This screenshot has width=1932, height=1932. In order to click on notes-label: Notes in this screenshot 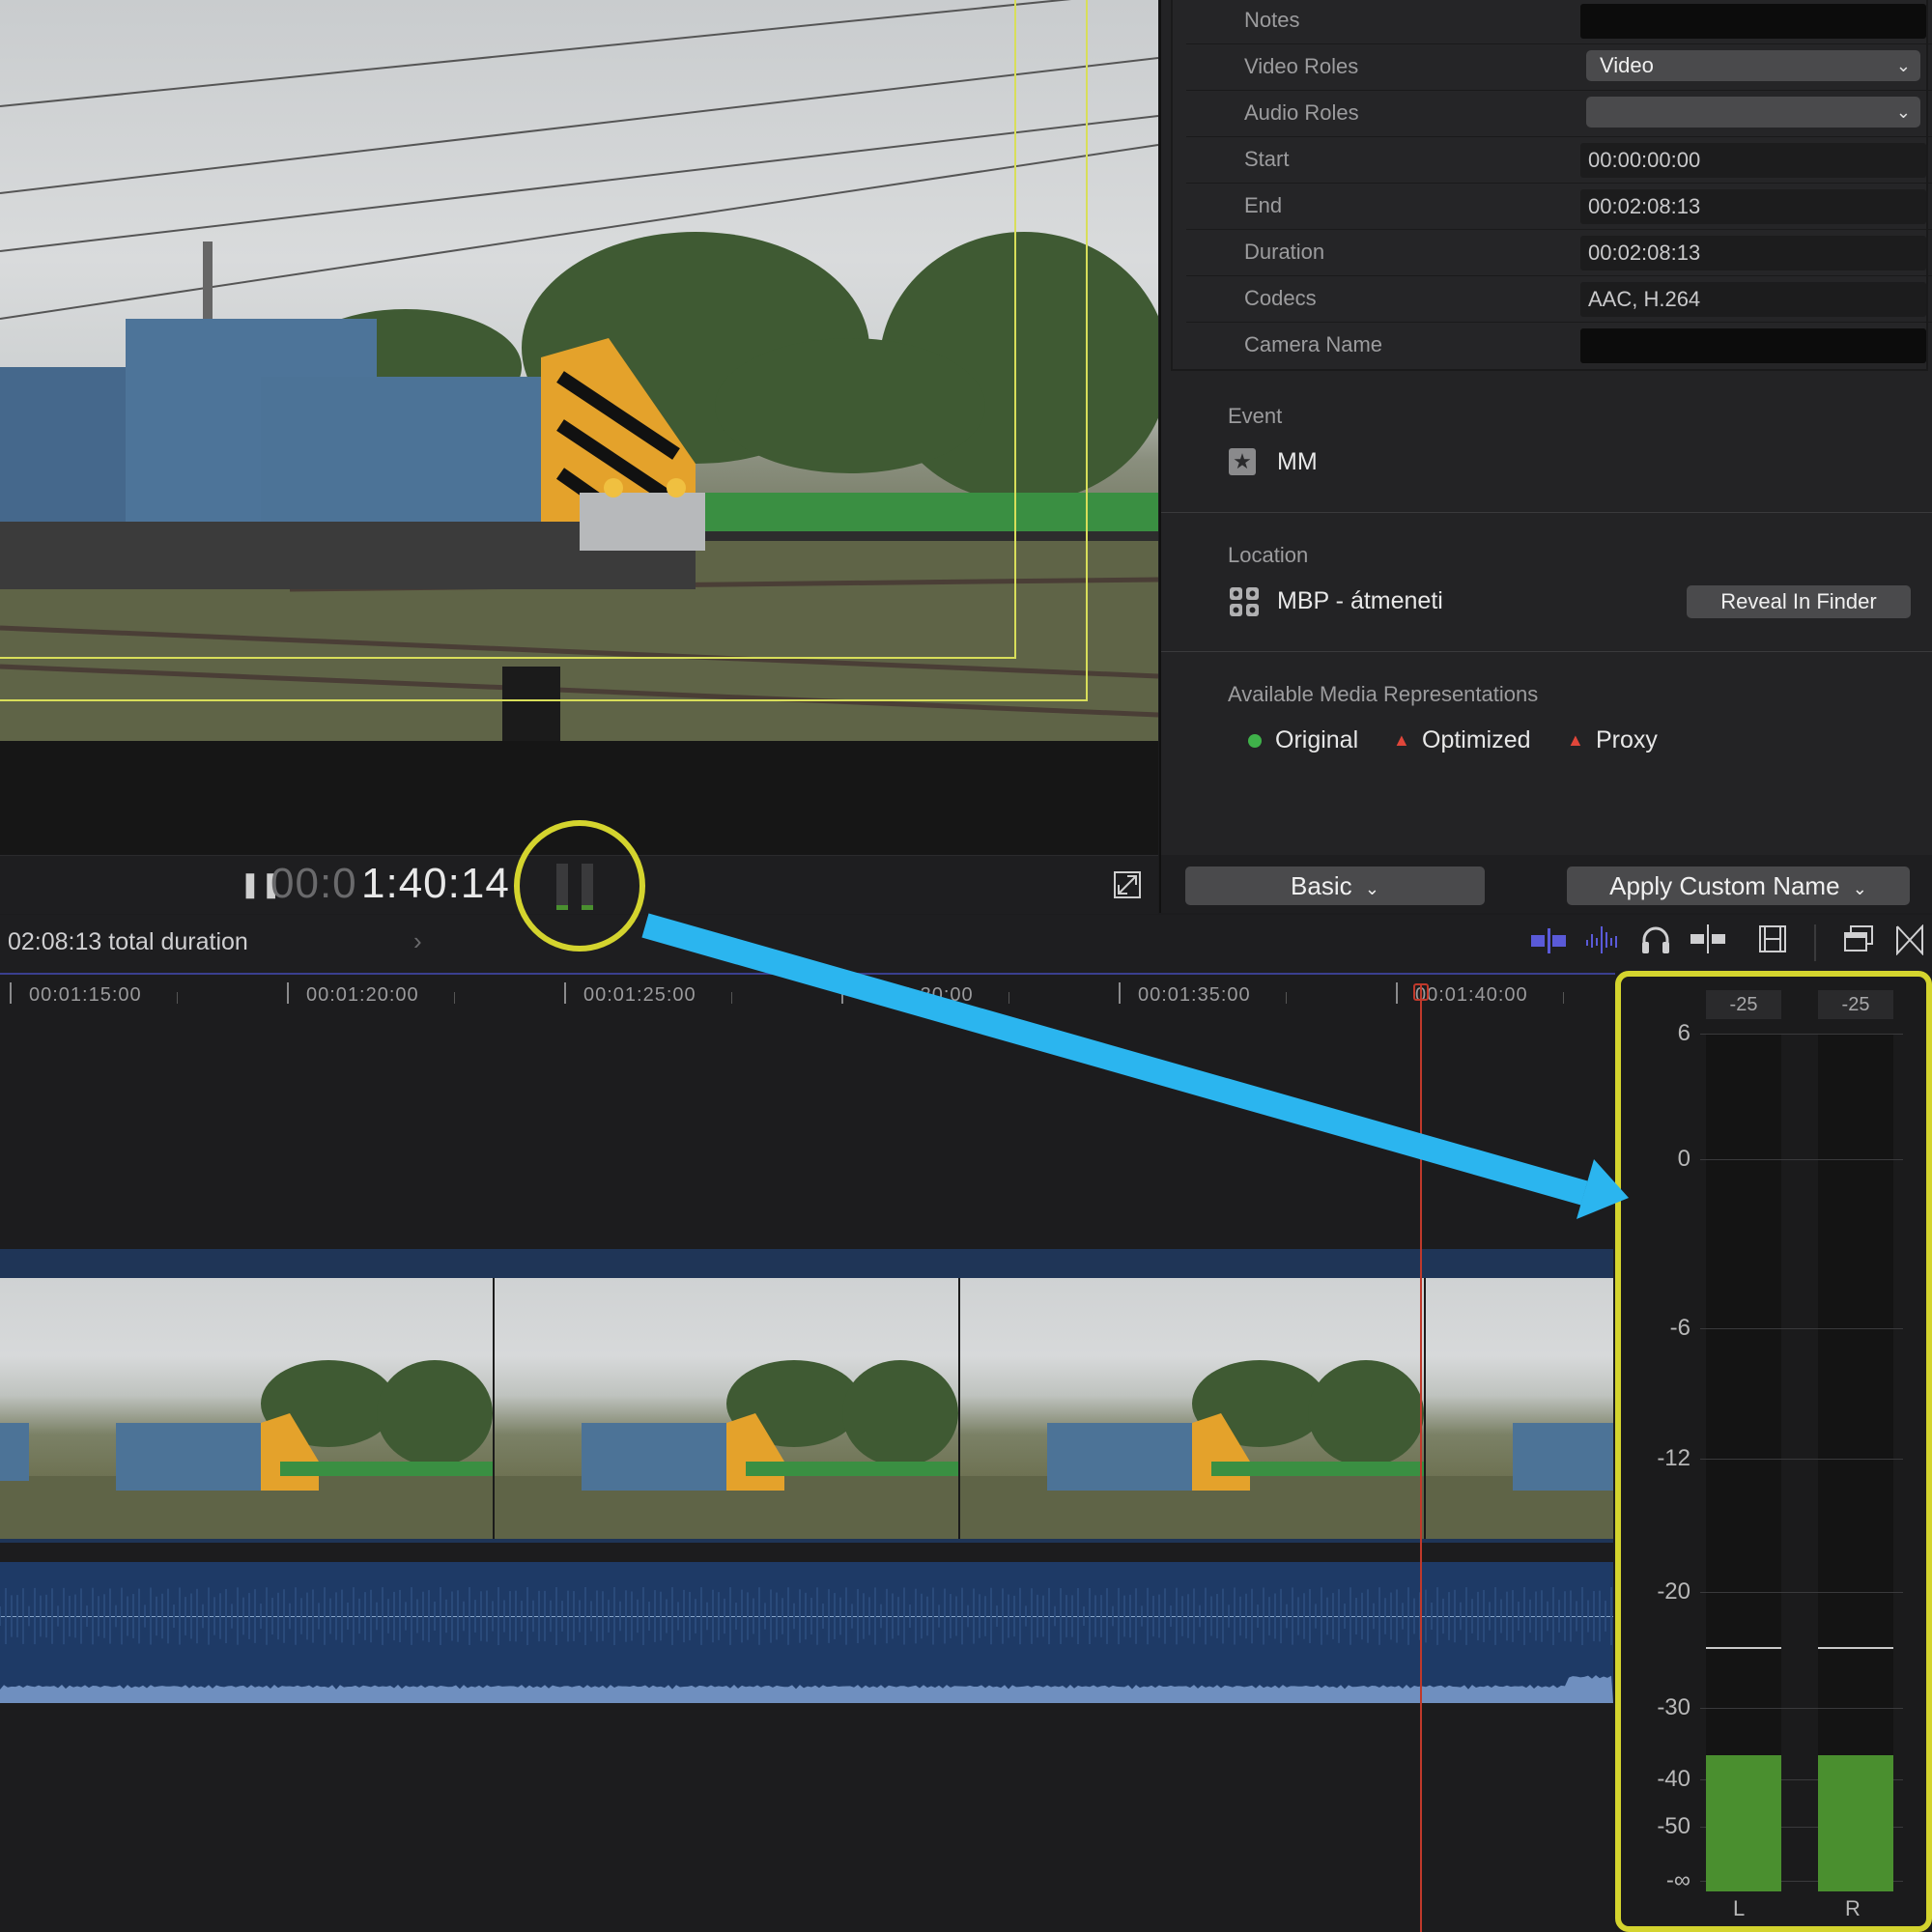, I will do `click(1272, 20)`.